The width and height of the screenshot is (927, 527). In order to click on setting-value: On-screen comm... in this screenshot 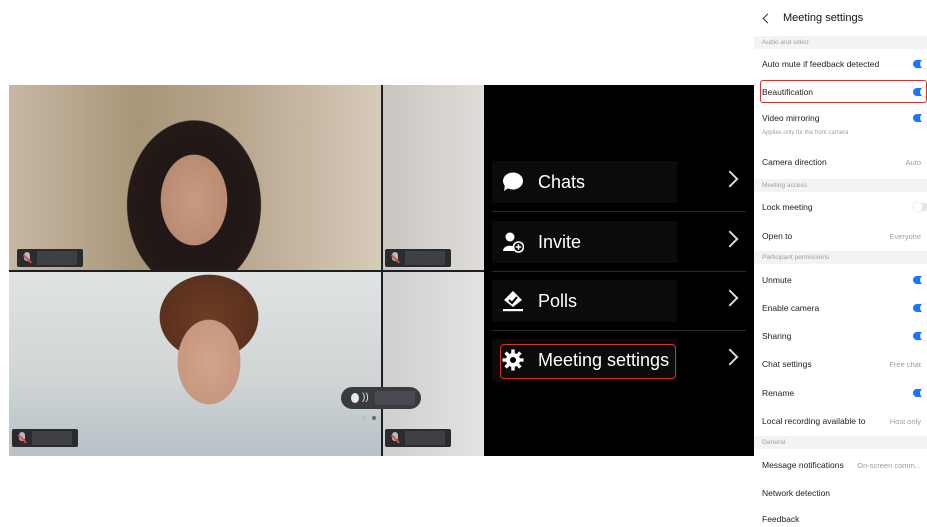, I will do `click(889, 465)`.